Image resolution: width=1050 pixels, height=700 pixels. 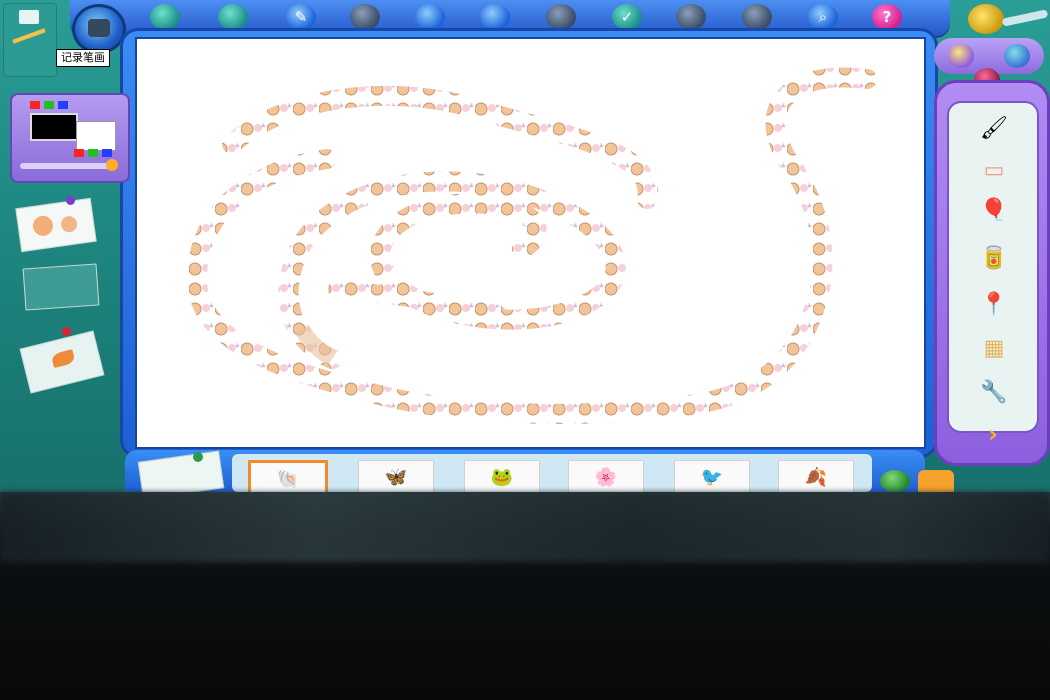 What do you see at coordinates (62, 362) in the screenshot?
I see `stamp-card-bird` at bounding box center [62, 362].